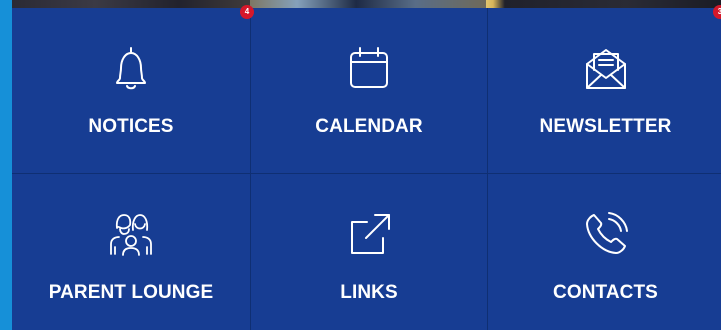 The width and height of the screenshot is (721, 330). I want to click on bell-icon, so click(131, 68).